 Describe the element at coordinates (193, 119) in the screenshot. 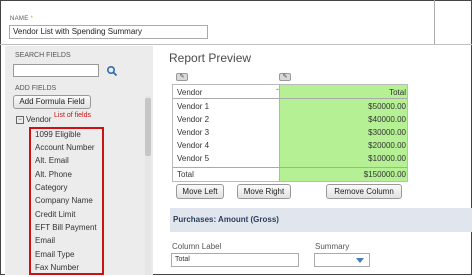

I see `cell-vendor: Vendor 2` at that location.